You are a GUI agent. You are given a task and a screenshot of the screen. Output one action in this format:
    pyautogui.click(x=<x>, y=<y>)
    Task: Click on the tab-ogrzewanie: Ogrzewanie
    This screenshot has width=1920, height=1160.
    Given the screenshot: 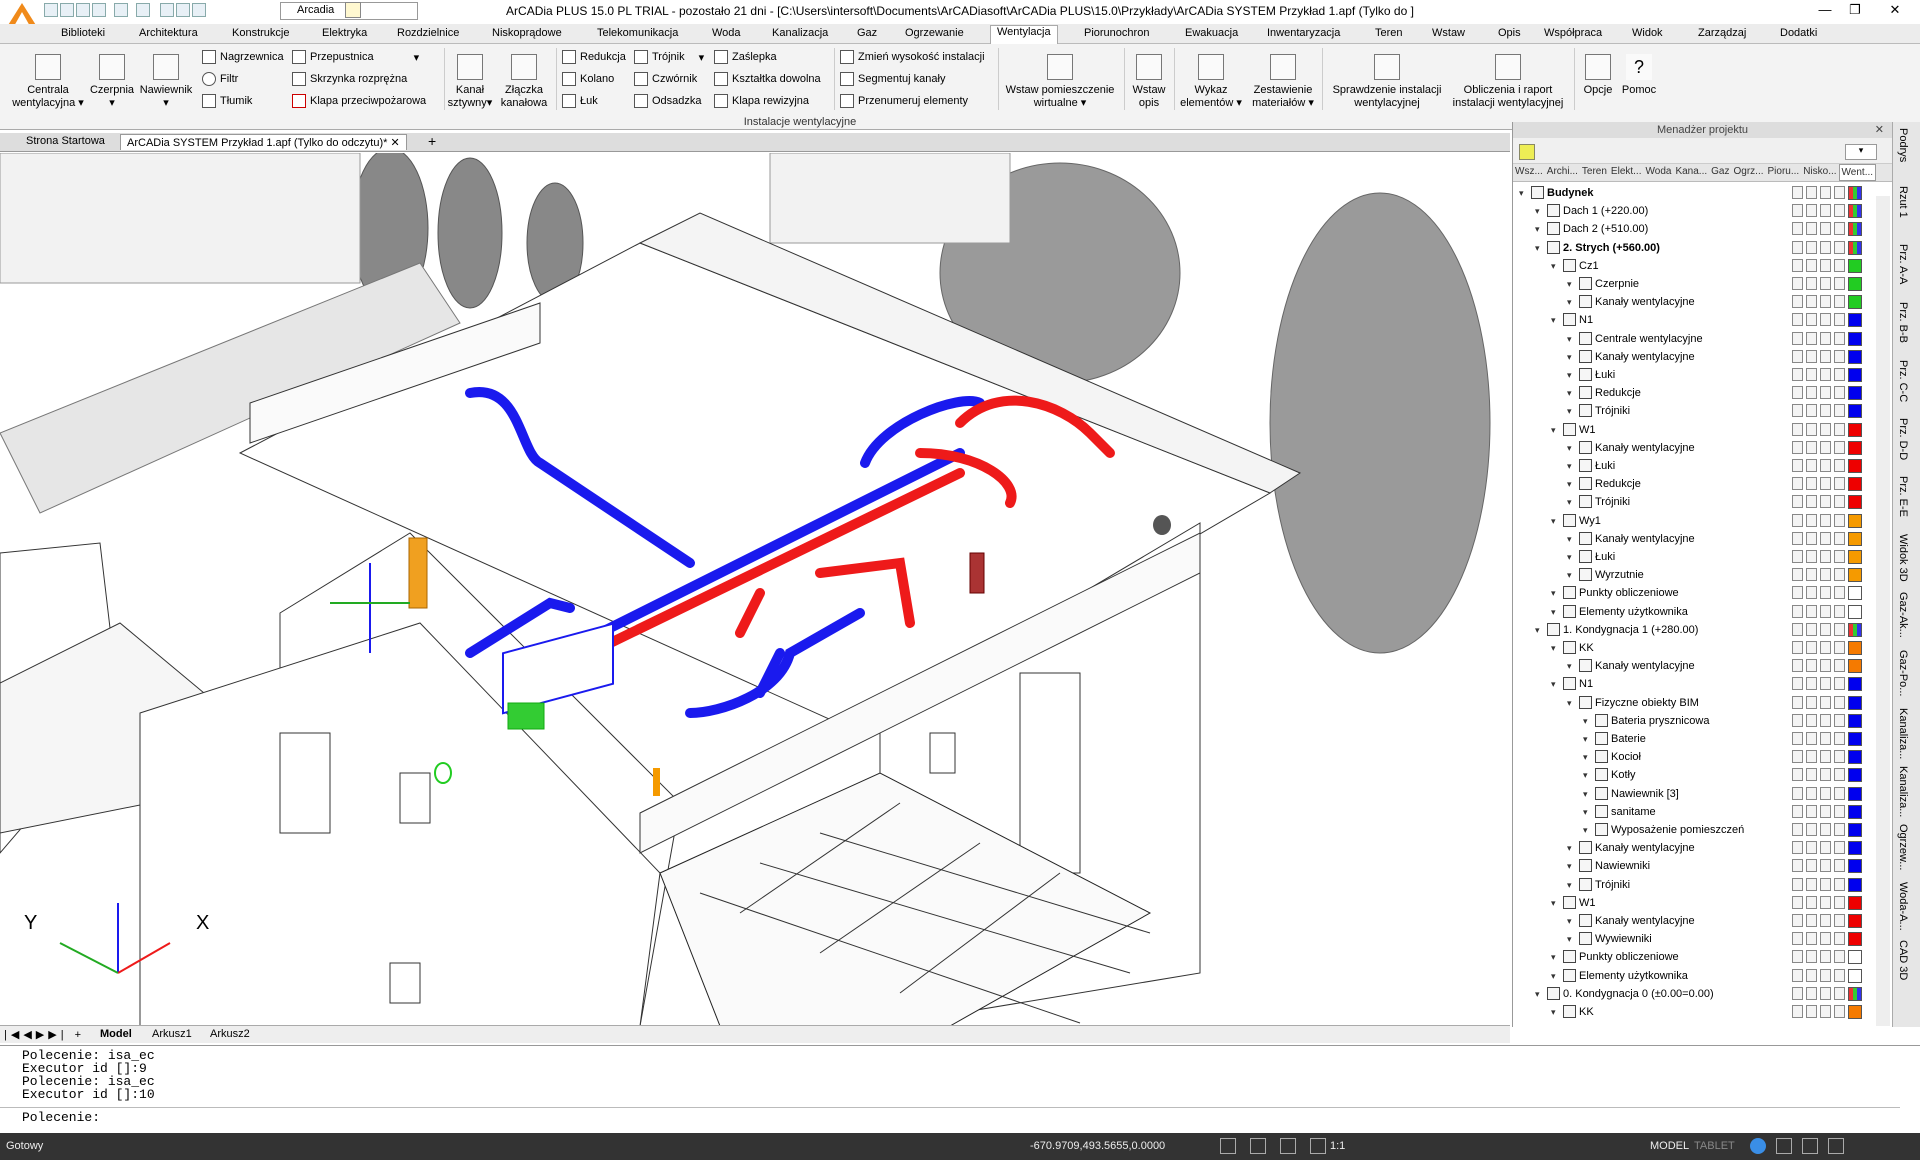 What is the action you would take?
    pyautogui.click(x=934, y=33)
    